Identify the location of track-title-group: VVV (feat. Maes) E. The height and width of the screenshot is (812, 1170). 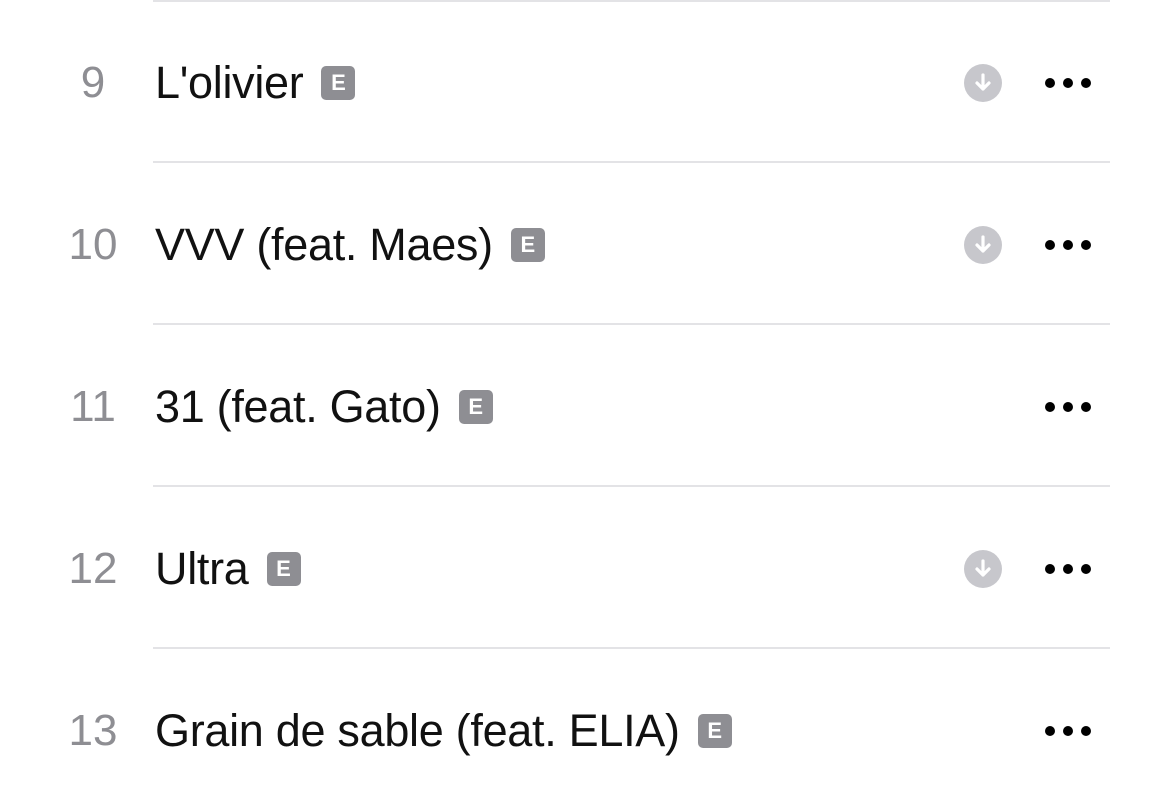
(350, 245).